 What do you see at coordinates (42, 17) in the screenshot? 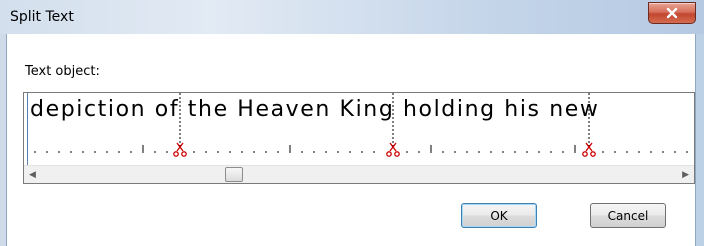
I see `window-title: Split Text` at bounding box center [42, 17].